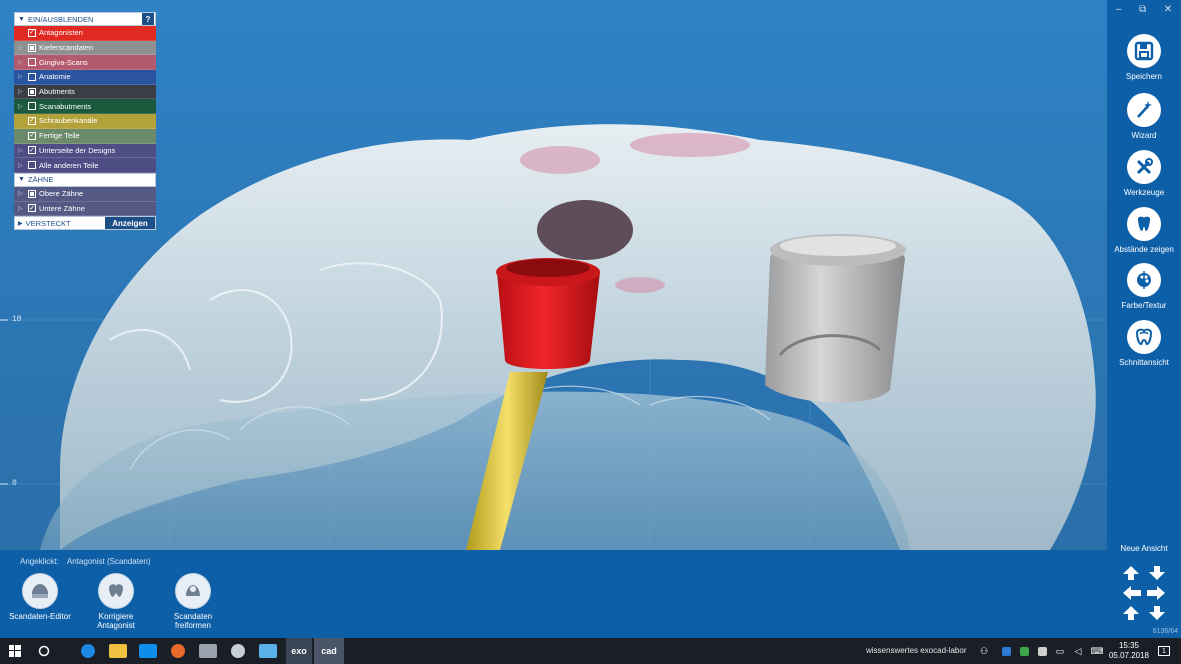 This screenshot has height=664, width=1181. What do you see at coordinates (178, 651) in the screenshot?
I see `taskbar-app-firefox` at bounding box center [178, 651].